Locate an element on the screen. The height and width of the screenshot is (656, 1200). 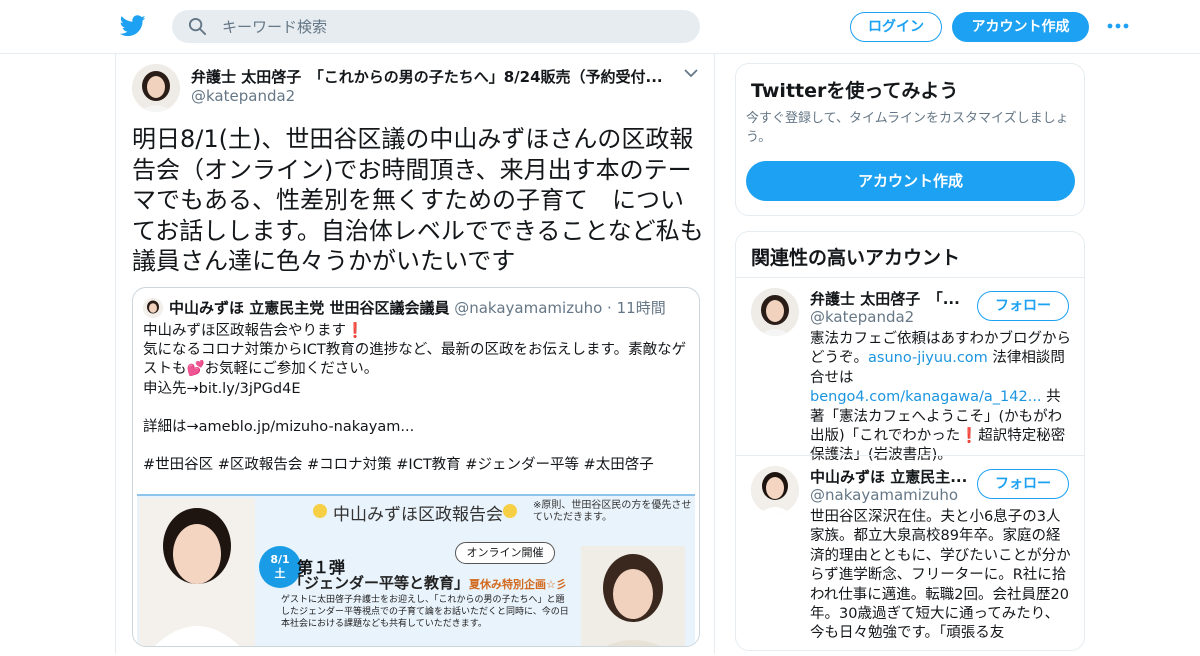
create-account-button: アカウント作成 is located at coordinates (910, 181).